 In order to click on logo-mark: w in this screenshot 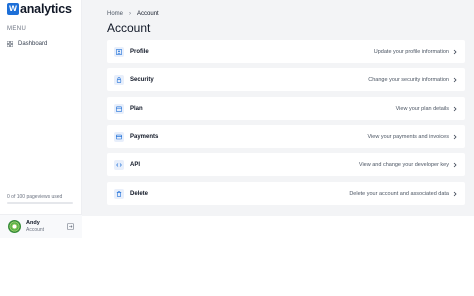, I will do `click(13, 9)`.